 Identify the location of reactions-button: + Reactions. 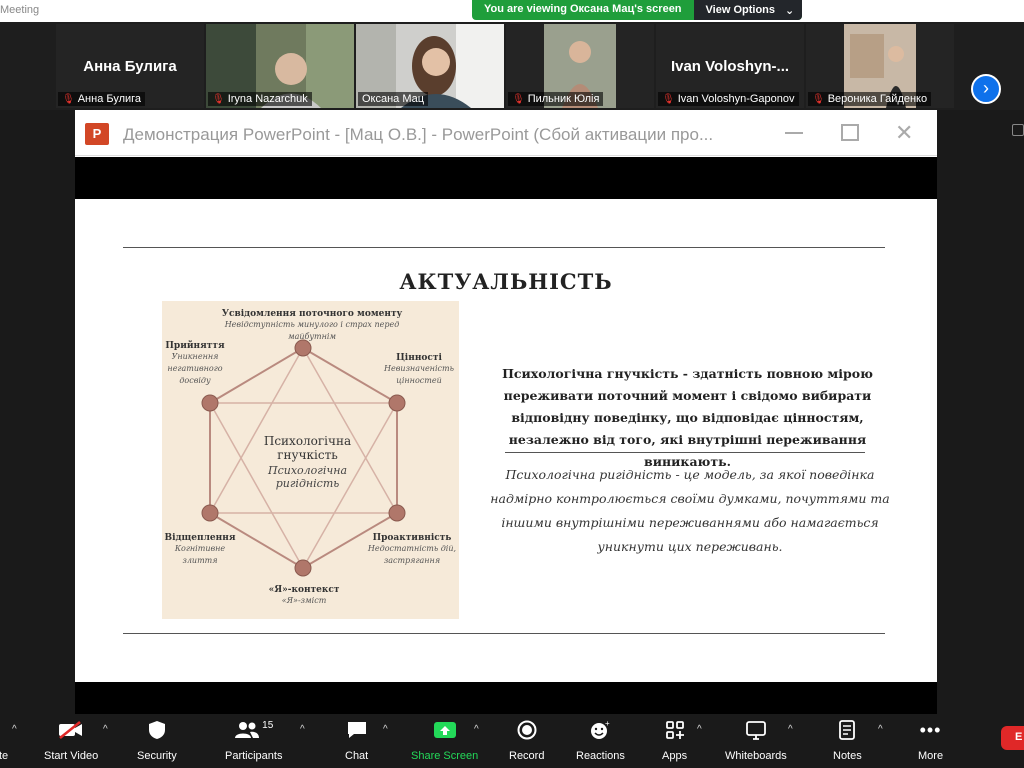
(600, 740).